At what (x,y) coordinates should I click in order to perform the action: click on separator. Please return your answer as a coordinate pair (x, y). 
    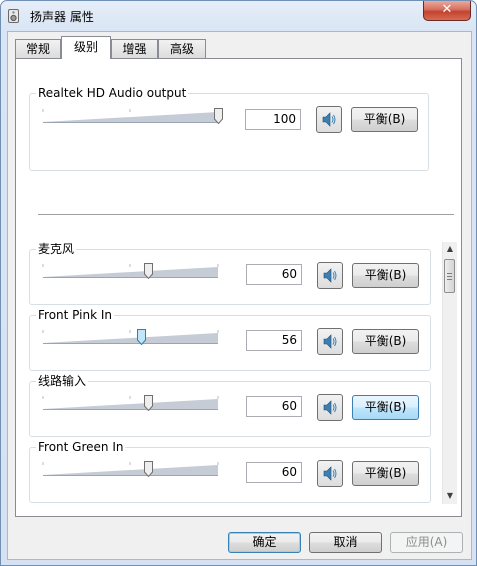
    Looking at the image, I should click on (246, 216).